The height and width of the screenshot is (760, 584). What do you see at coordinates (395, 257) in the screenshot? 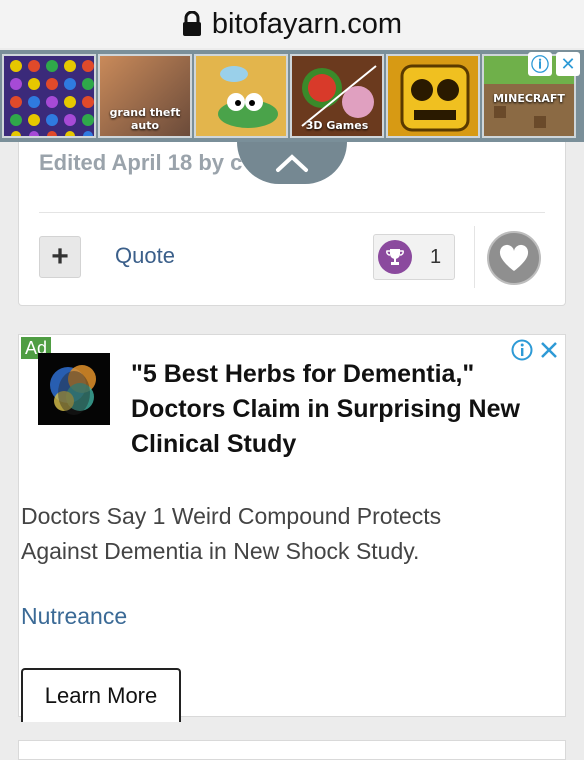
I see `trophy-icon` at bounding box center [395, 257].